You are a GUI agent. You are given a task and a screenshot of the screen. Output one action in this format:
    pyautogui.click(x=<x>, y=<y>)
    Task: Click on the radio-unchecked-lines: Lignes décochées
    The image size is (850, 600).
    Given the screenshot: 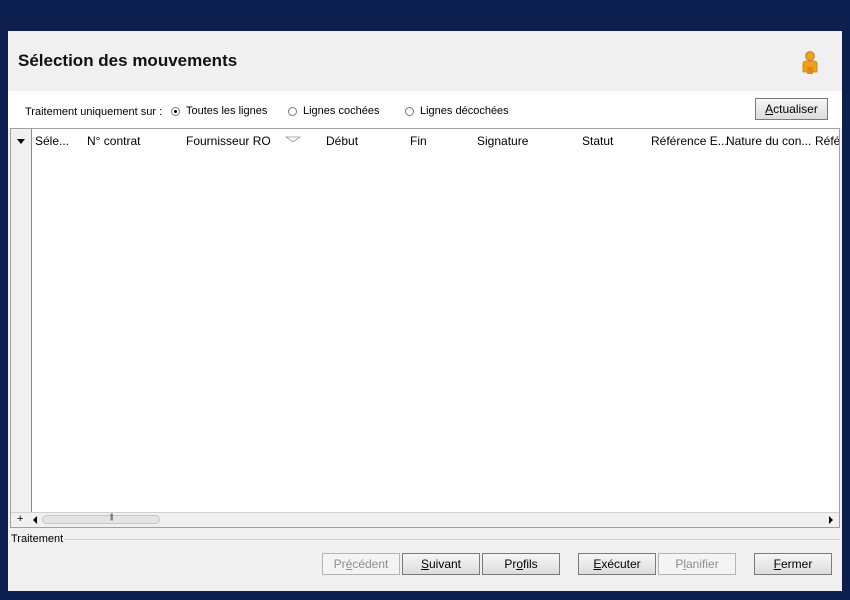 What is the action you would take?
    pyautogui.click(x=457, y=111)
    